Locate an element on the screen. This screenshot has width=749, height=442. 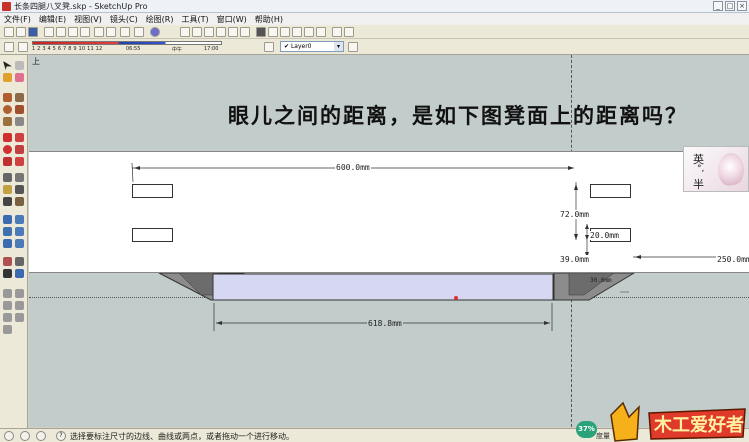
arc-icon is located at coordinates (19, 109).